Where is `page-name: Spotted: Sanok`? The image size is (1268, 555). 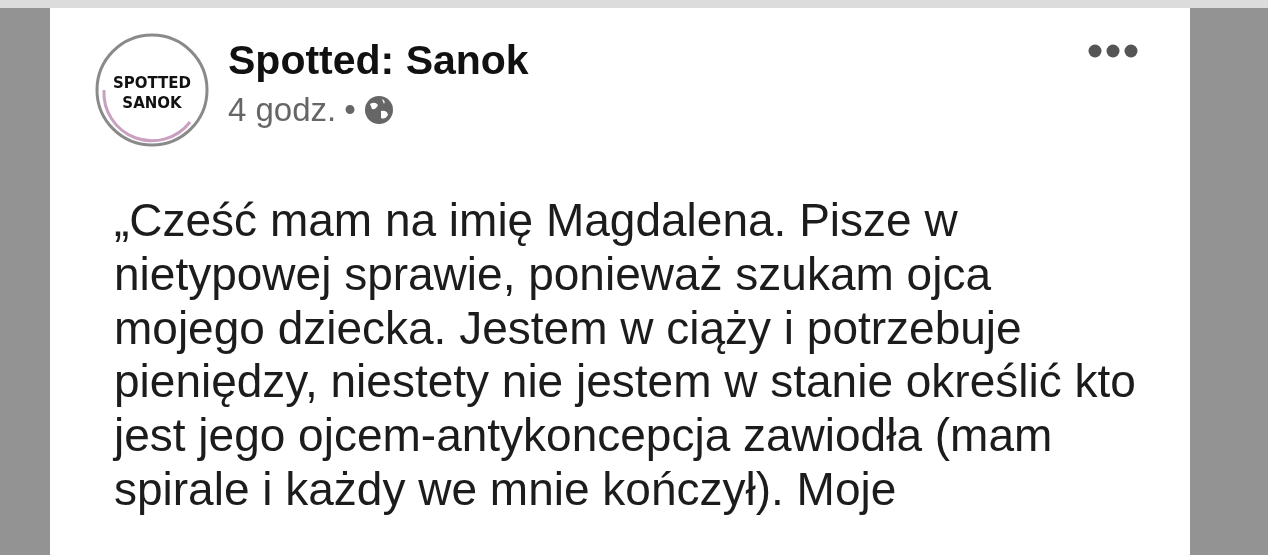 page-name: Spotted: Sanok is located at coordinates (378, 61).